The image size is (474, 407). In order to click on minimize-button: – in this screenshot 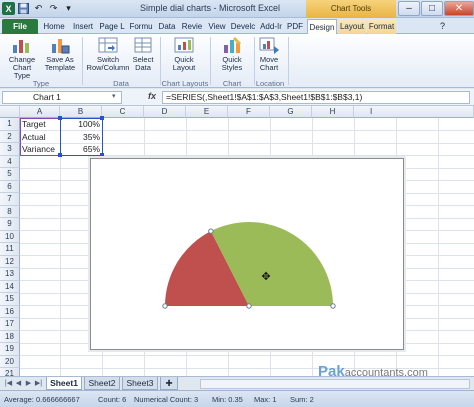, I will do `click(409, 8)`.